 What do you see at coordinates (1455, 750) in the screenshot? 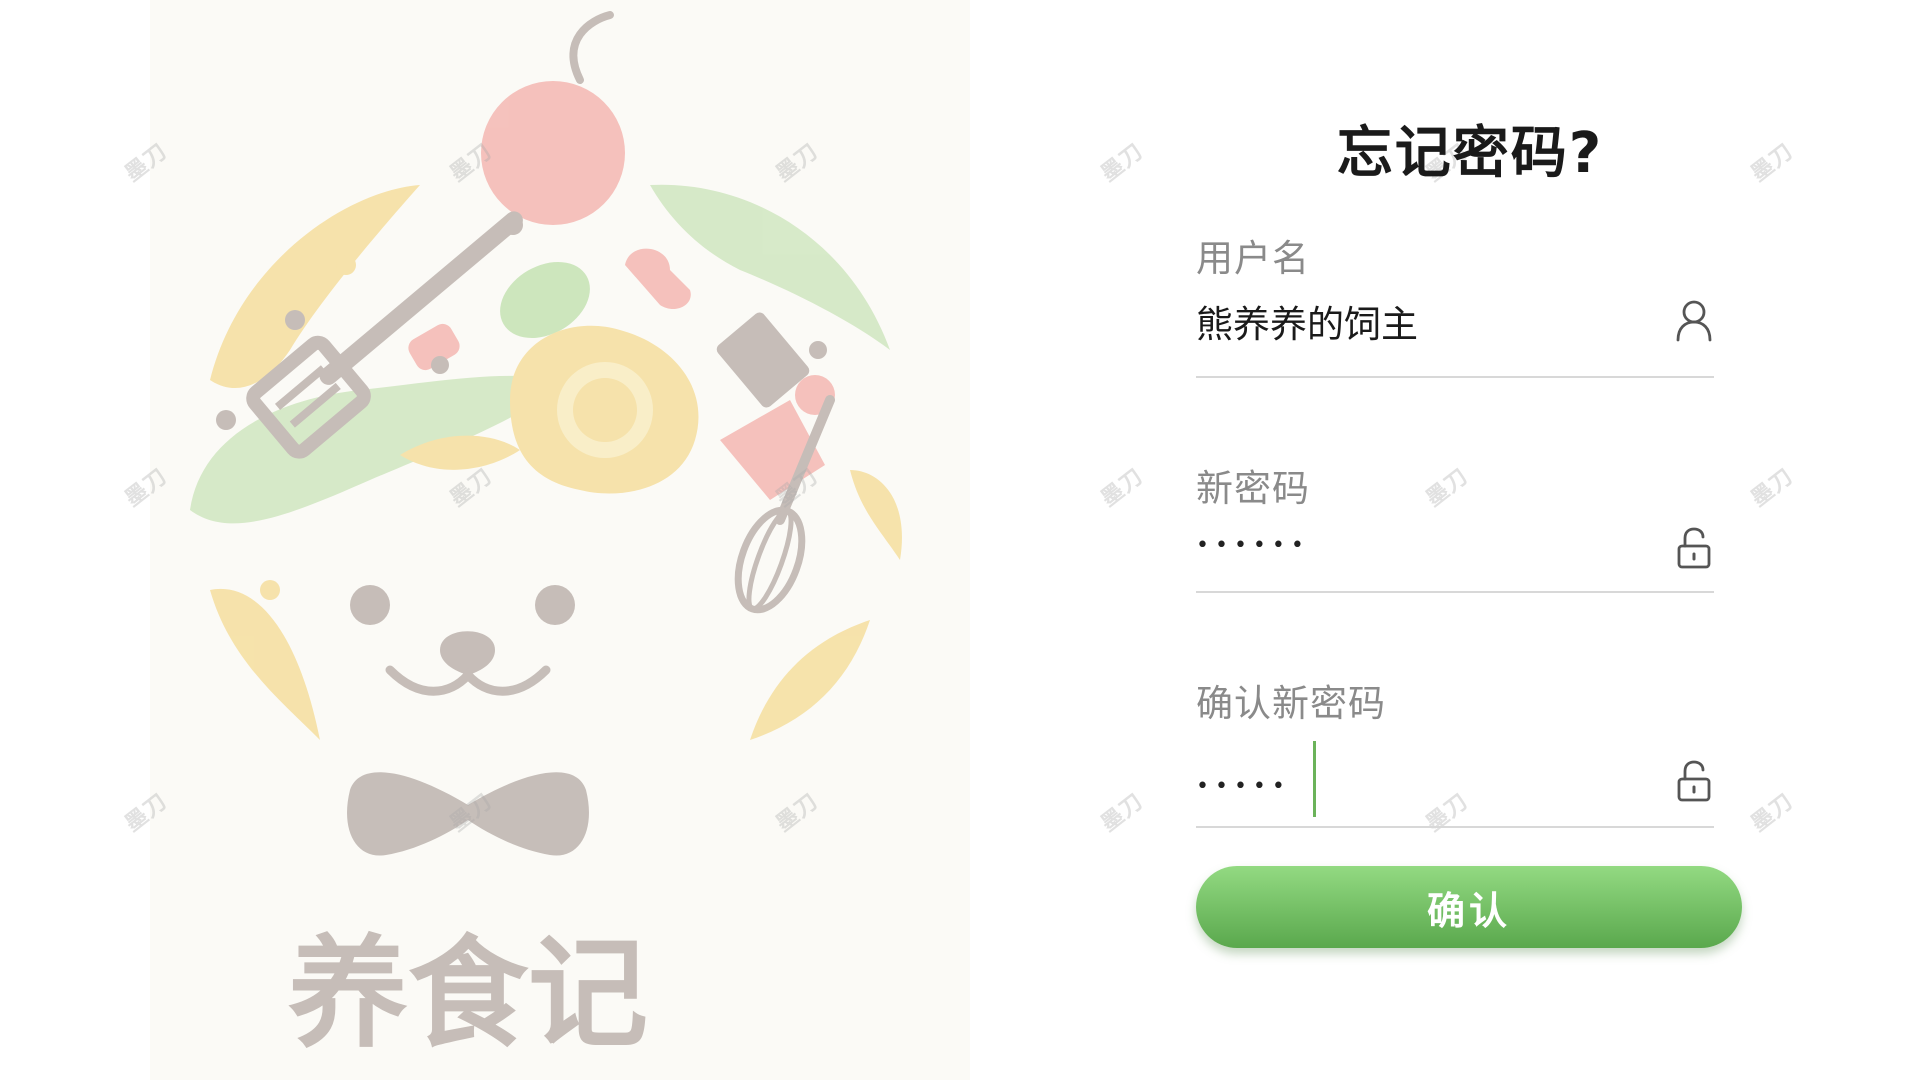
I see `confirm-password-field: 确认新密码` at bounding box center [1455, 750].